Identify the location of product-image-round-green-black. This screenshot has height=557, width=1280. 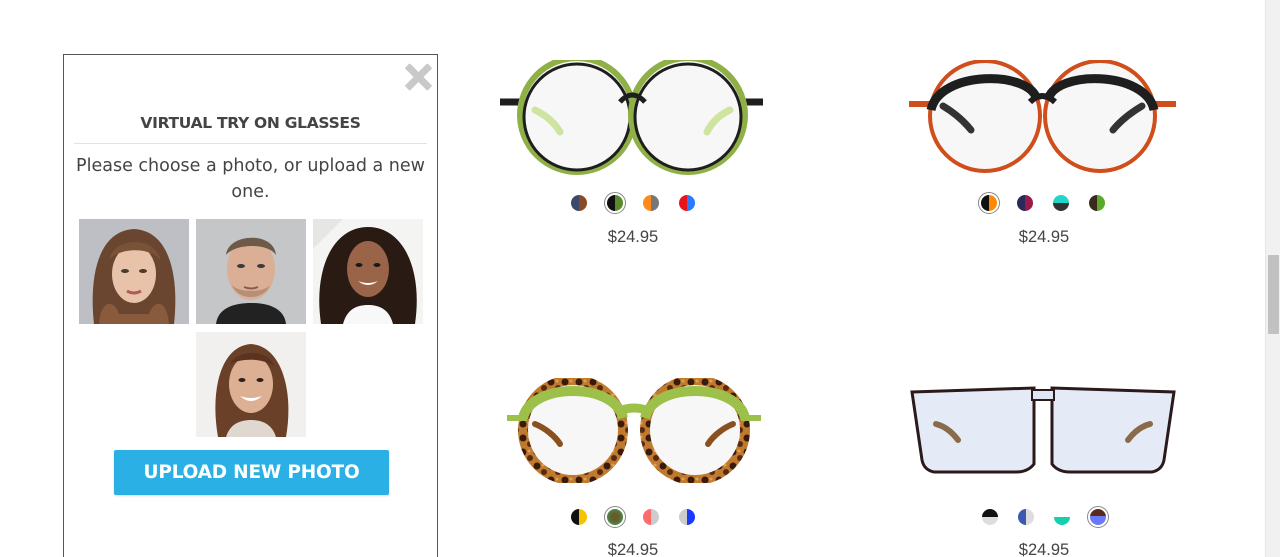
(632, 117).